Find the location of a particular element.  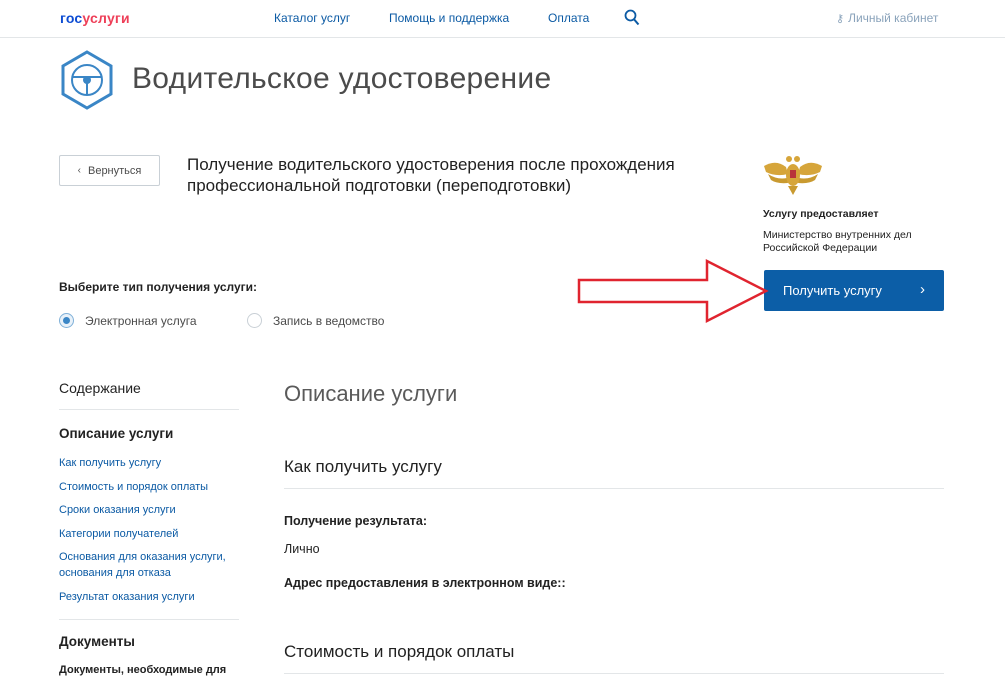

nav-help: Помощь и поддержка is located at coordinates (449, 18).